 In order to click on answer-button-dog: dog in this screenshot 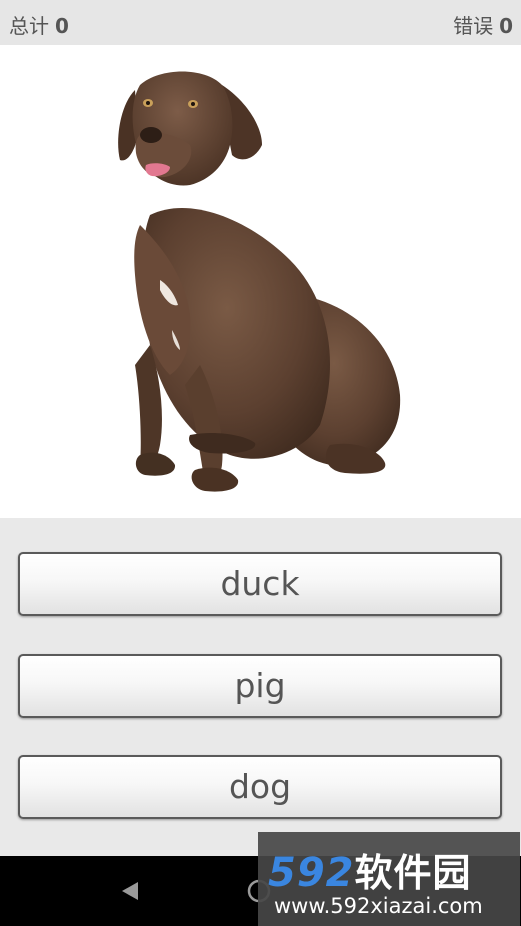, I will do `click(260, 787)`.